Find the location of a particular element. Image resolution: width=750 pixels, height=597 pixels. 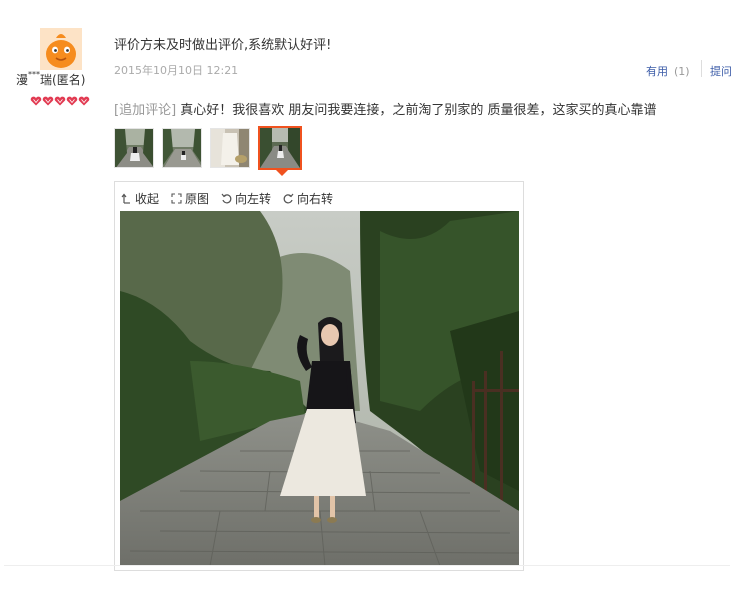

fullscreen-icon is located at coordinates (176, 198).